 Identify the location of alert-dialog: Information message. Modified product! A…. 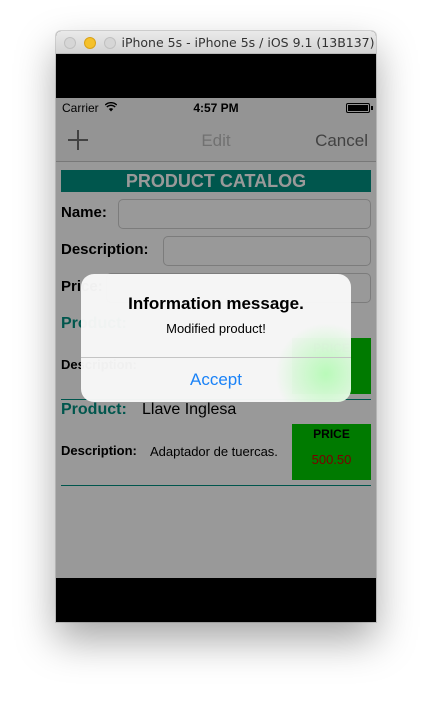
(216, 338).